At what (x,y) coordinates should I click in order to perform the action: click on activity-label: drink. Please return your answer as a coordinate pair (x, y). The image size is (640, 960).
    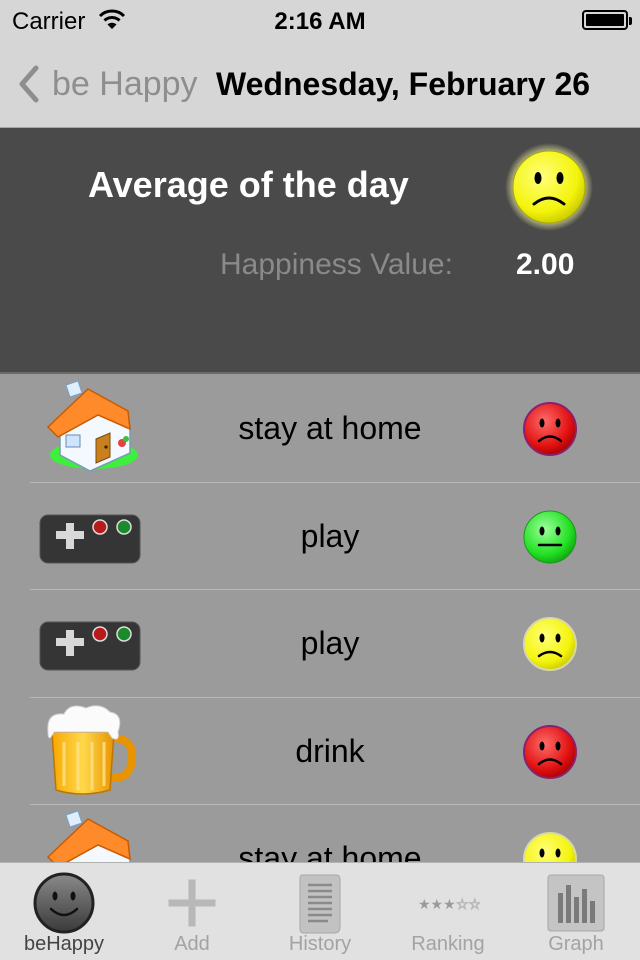
    Looking at the image, I should click on (330, 750).